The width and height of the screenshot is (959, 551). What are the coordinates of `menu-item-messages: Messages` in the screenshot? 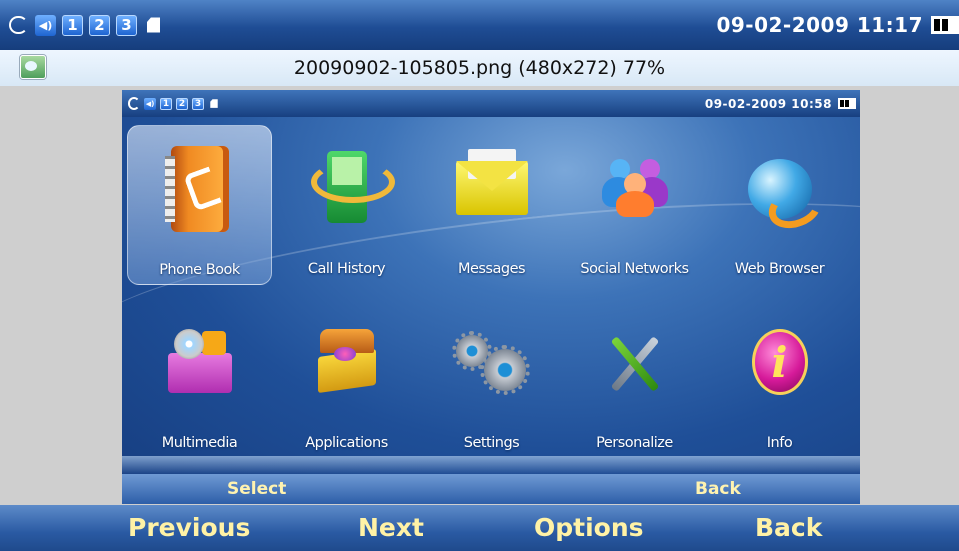 It's located at (491, 205).